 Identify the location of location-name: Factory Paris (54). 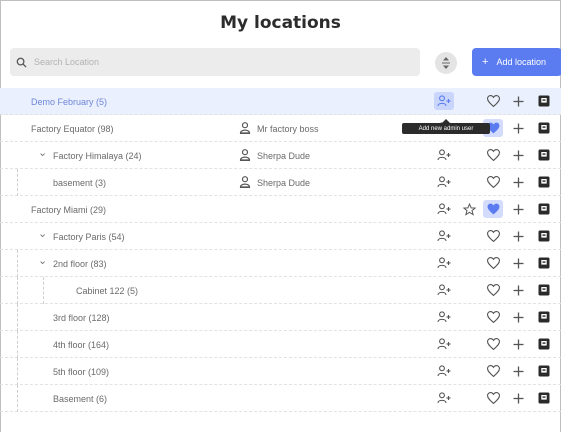
(89, 237).